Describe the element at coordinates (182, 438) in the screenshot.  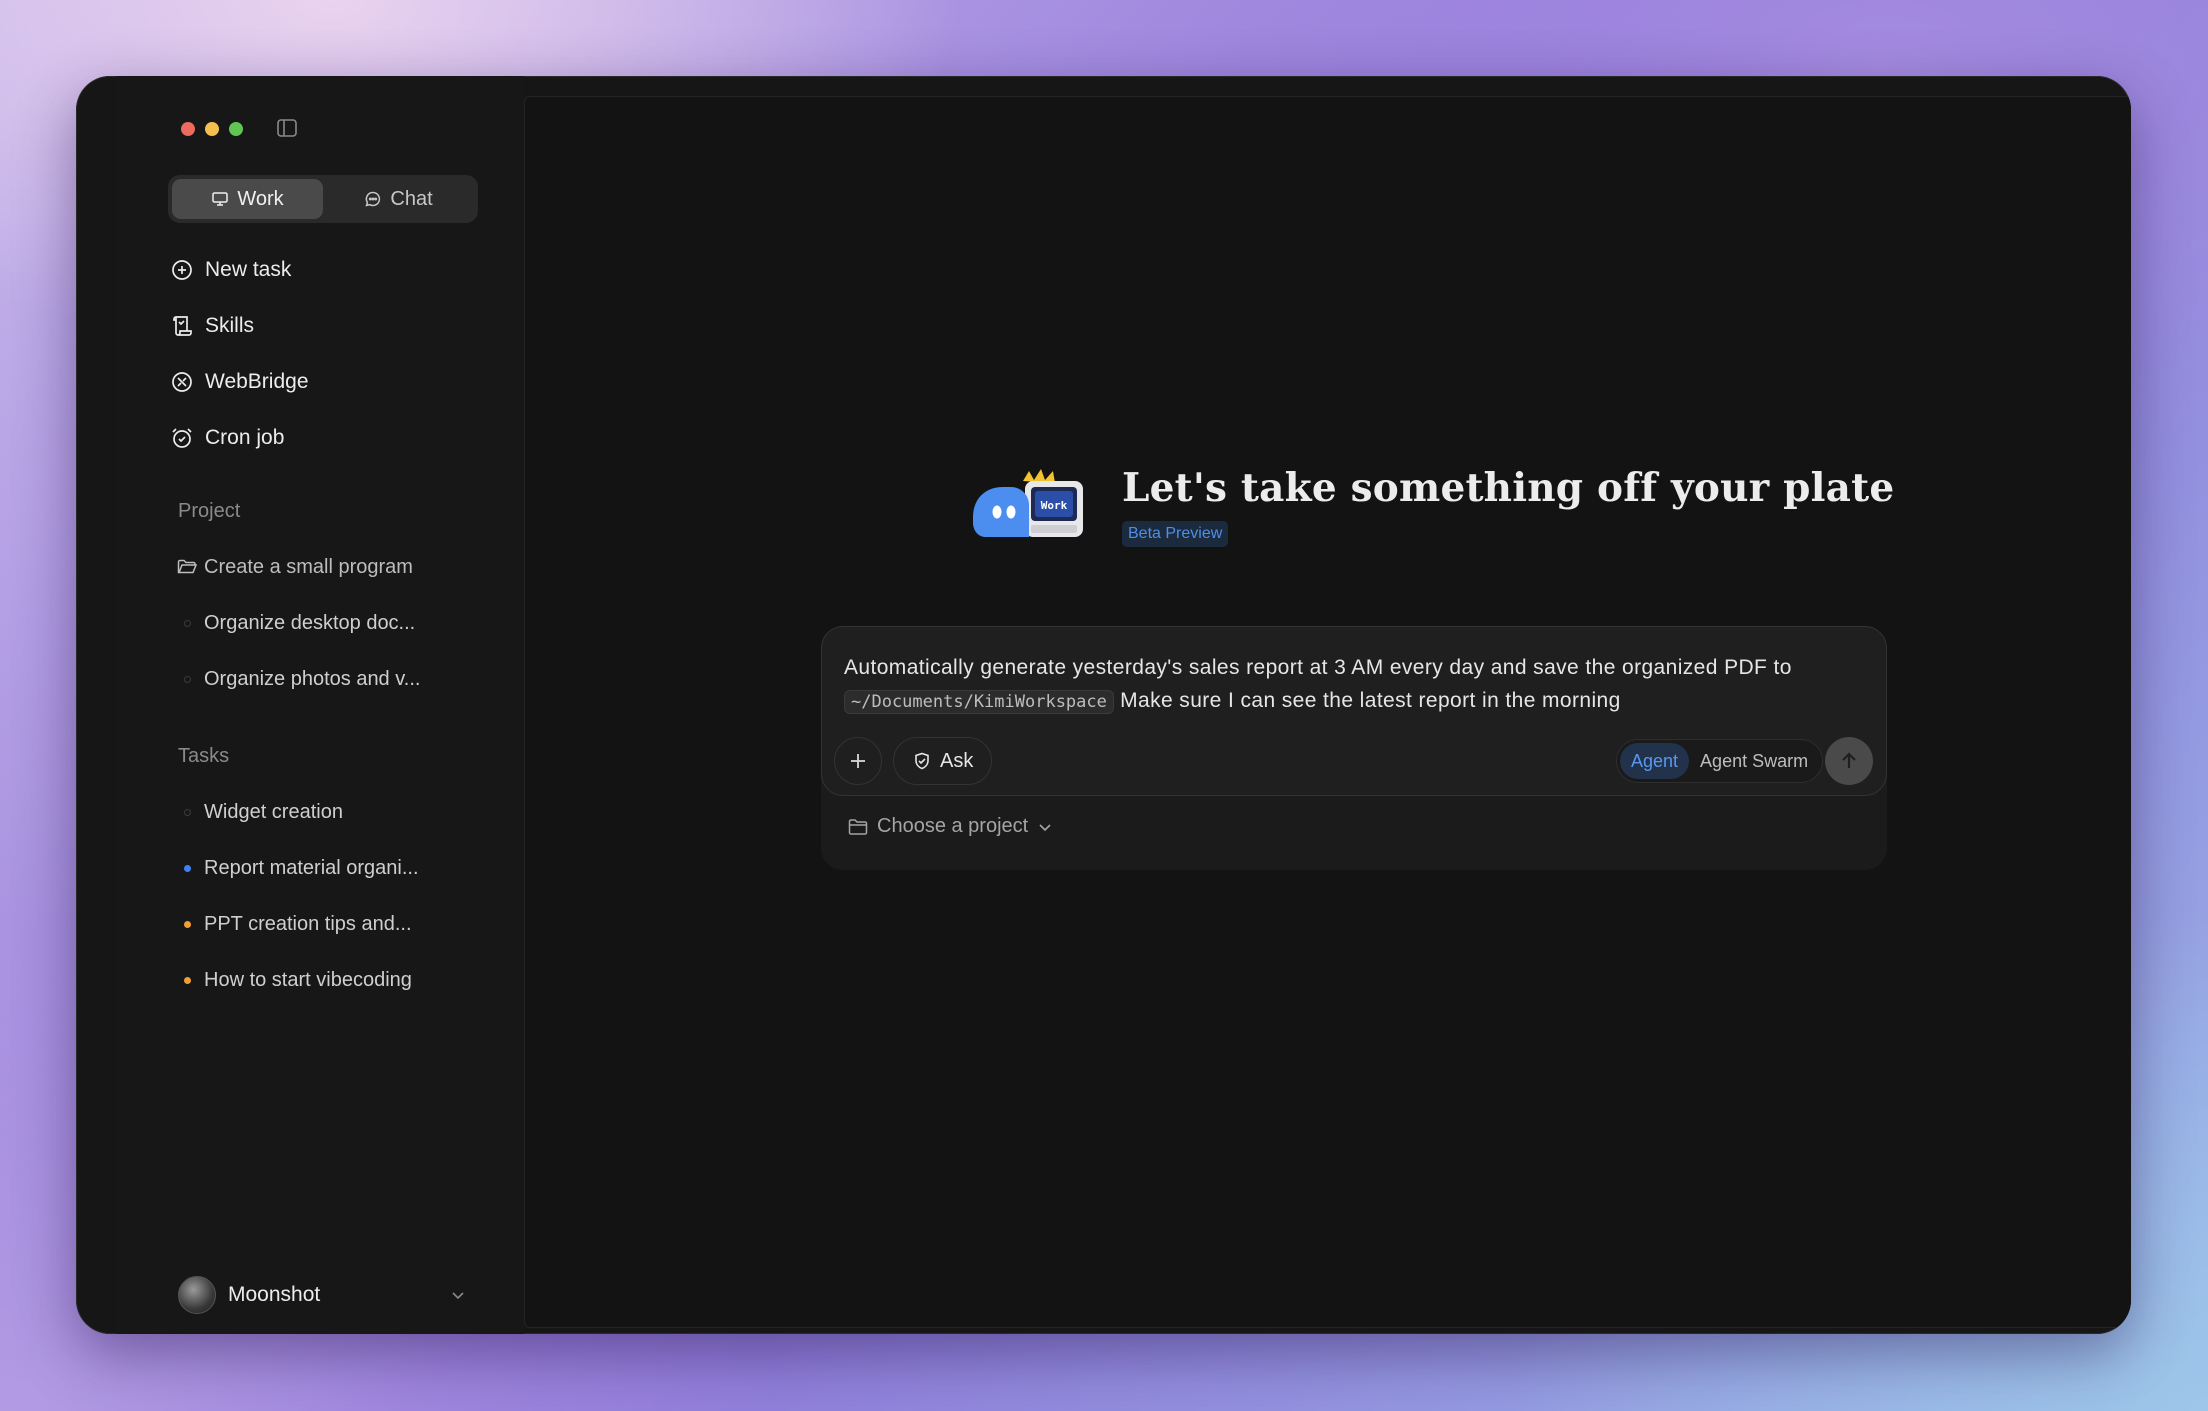
I see `alarm-clock-icon` at that location.